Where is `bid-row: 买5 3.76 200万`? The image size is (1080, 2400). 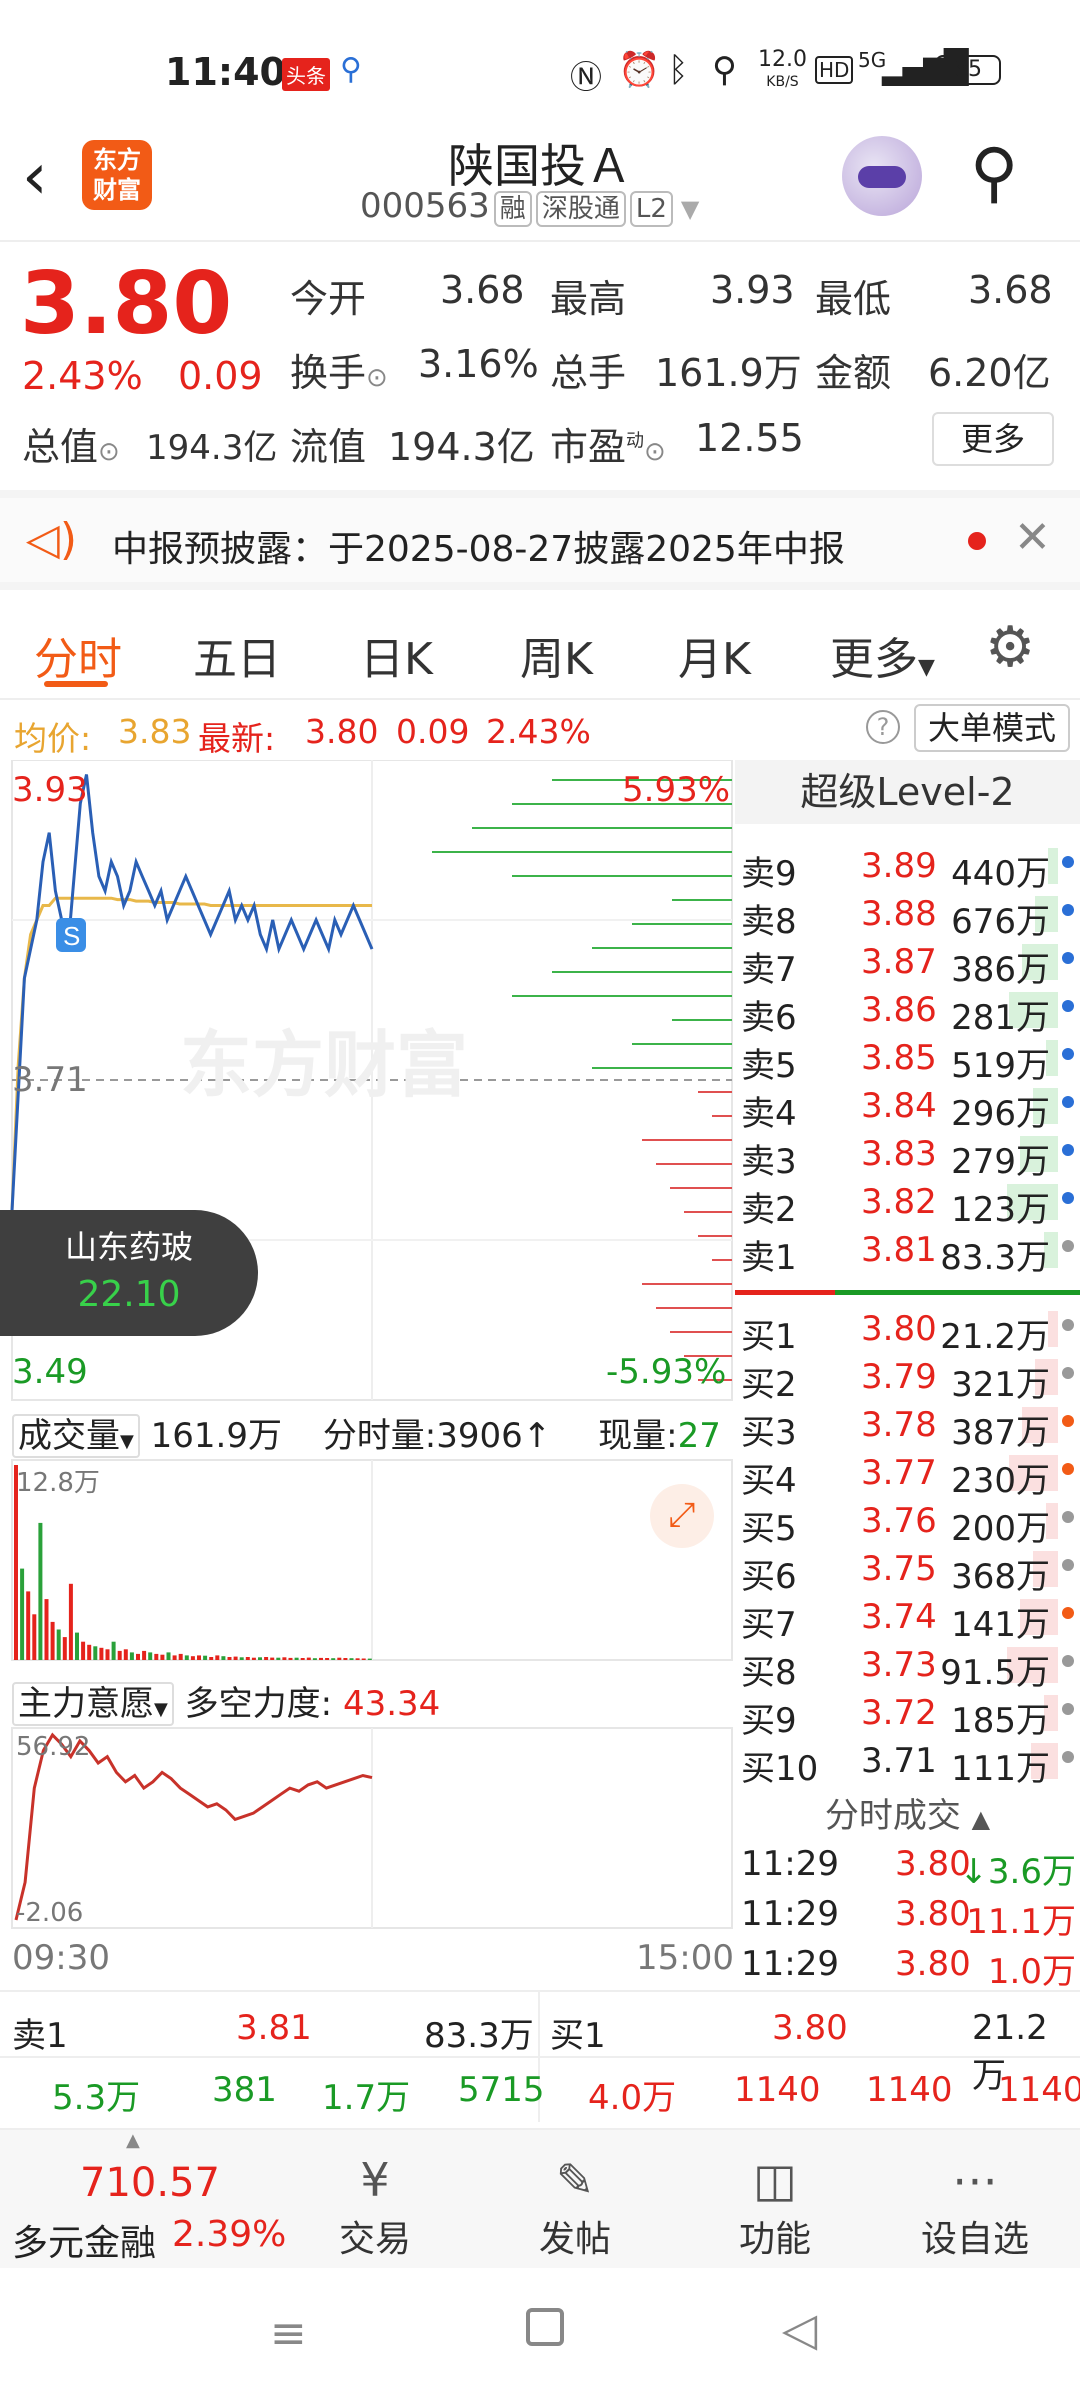
bid-row: 买5 3.76 200万 is located at coordinates (907, 1523).